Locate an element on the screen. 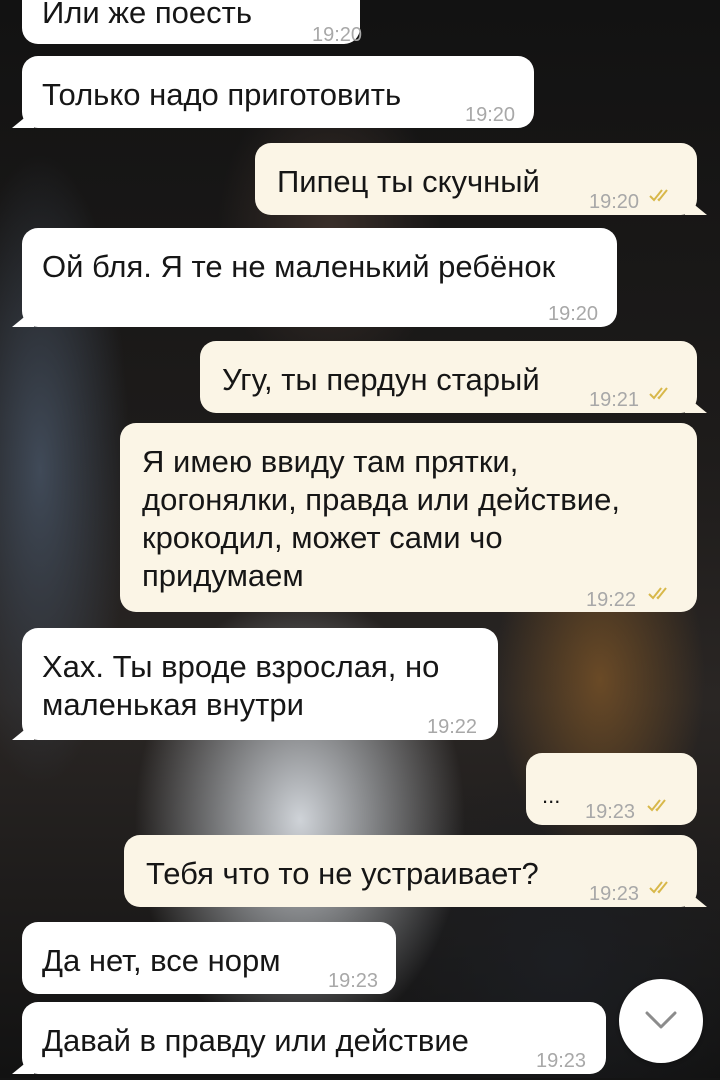 The height and width of the screenshot is (1080, 720). message-incoming: Да нет, все норм 19:23 is located at coordinates (209, 958).